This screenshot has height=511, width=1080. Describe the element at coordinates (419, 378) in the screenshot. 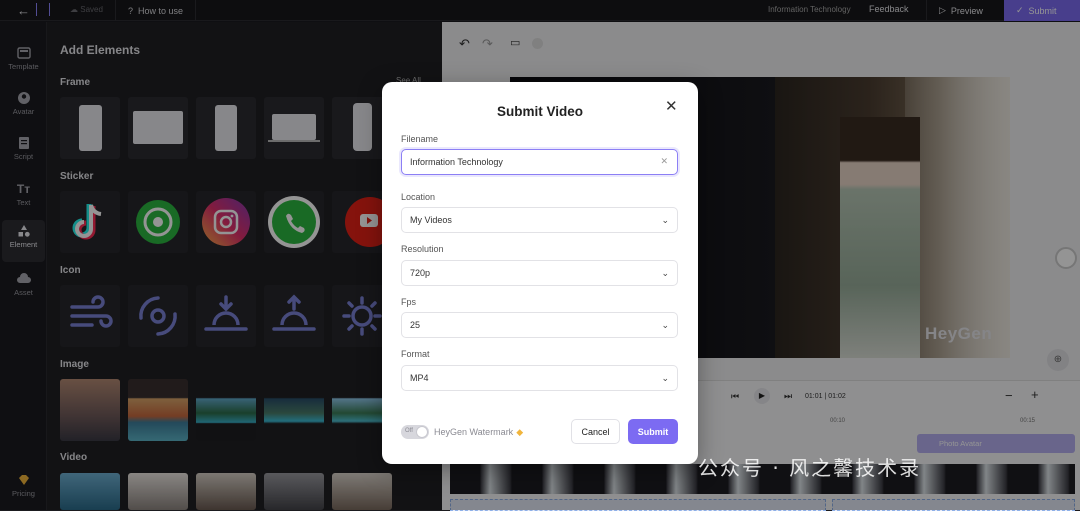

I see `format-value: MP4` at that location.